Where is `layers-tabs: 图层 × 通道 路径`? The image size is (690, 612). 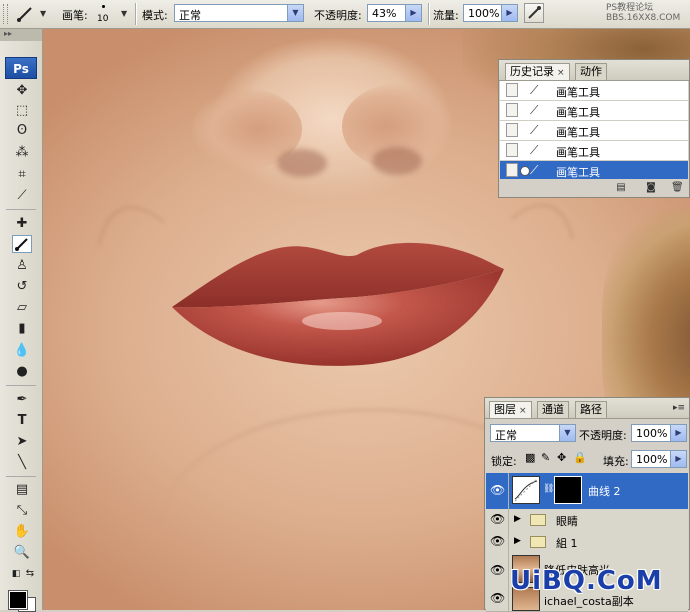 layers-tabs: 图层 × 通道 路径 is located at coordinates (587, 408).